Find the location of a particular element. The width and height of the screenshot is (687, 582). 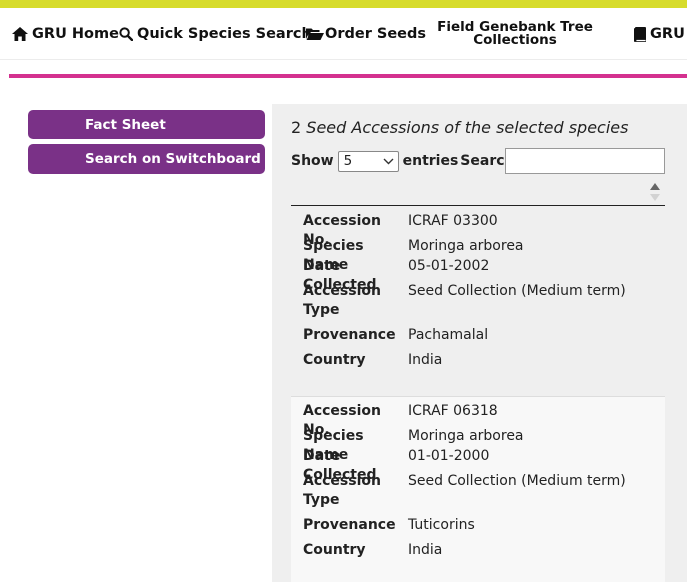

header-divider-bar is located at coordinates (348, 76).